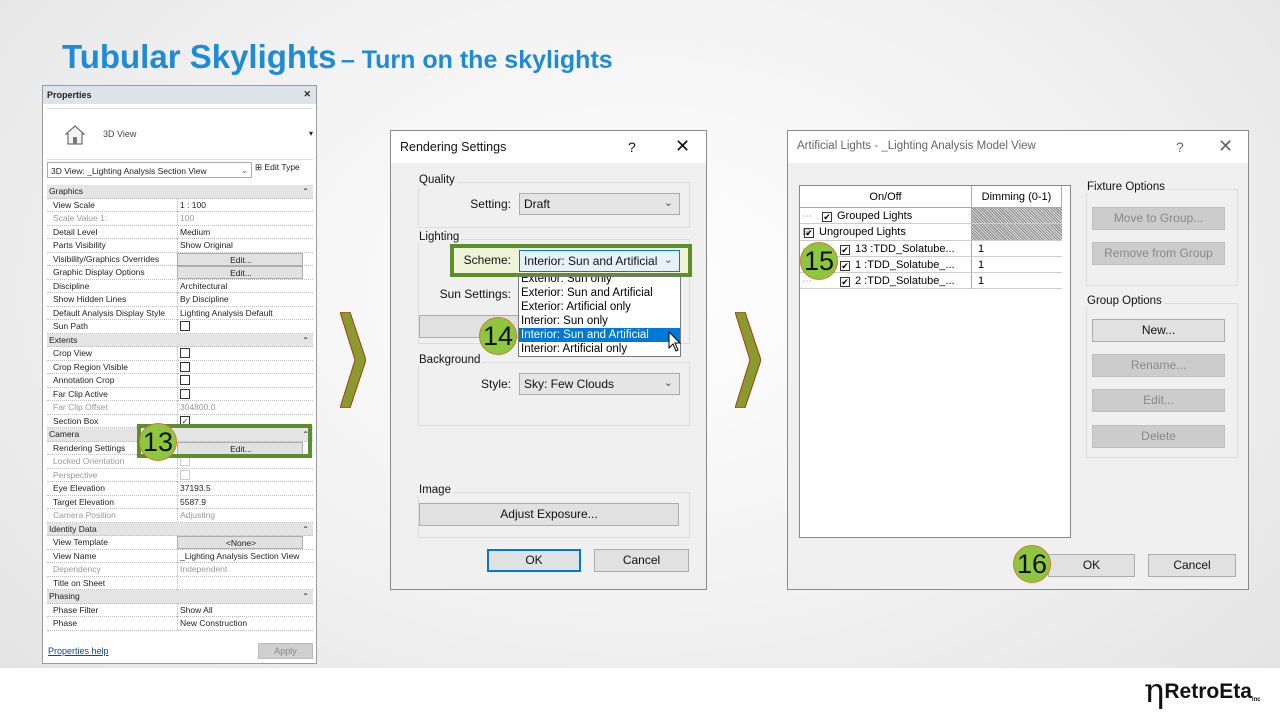 This screenshot has height=720, width=1280. Describe the element at coordinates (240, 232) in the screenshot. I see `property-value: Medium` at that location.